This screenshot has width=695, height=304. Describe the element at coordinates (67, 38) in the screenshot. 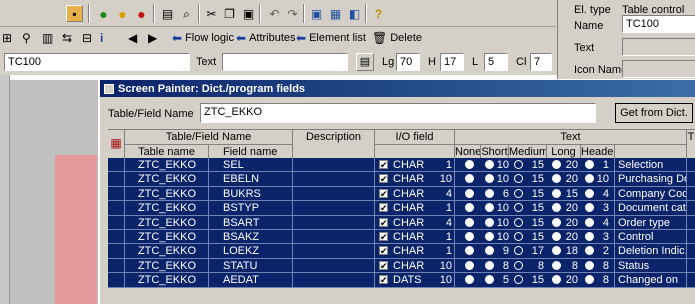

I see `move-icon: ⇆` at that location.